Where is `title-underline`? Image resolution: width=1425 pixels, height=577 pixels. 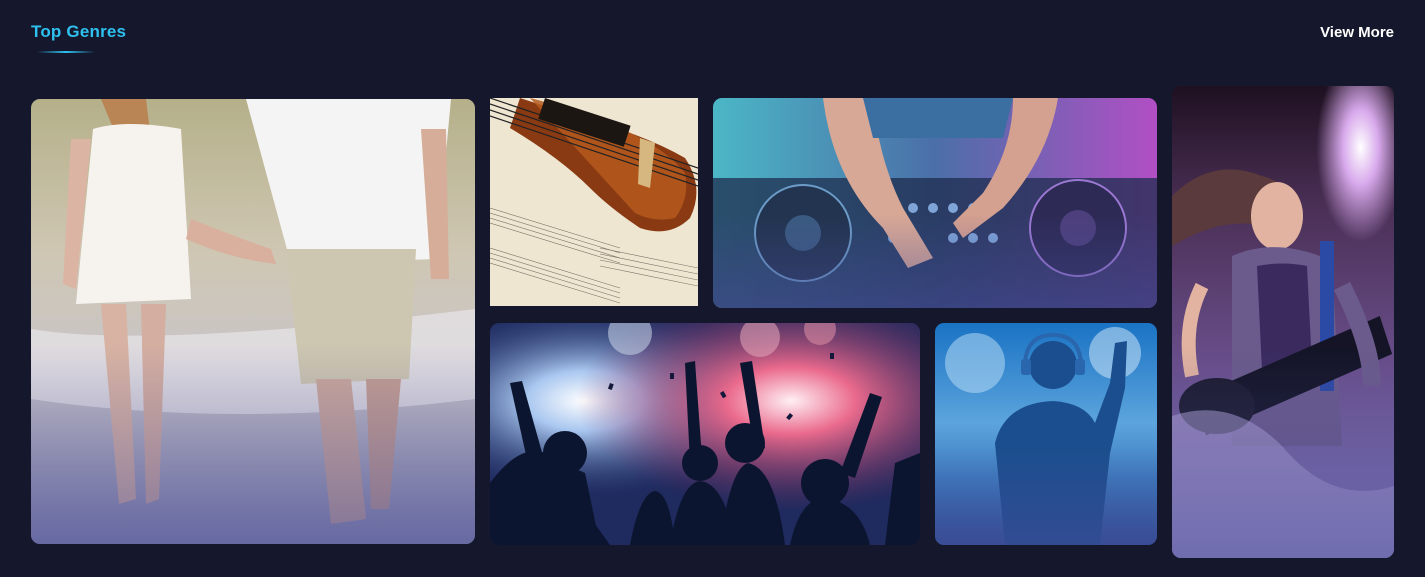 title-underline is located at coordinates (66, 52).